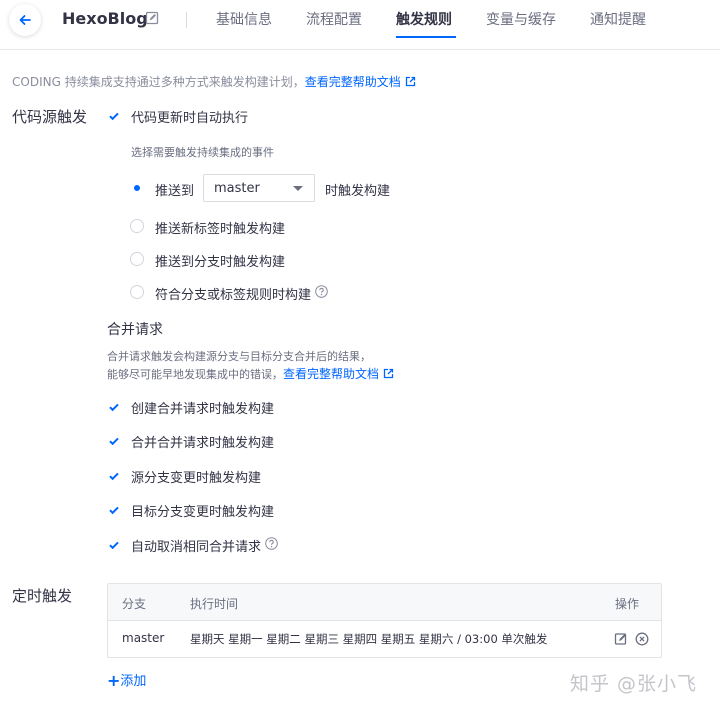 Image resolution: width=720 pixels, height=711 pixels. I want to click on column-header-ops: 操作, so click(627, 604).